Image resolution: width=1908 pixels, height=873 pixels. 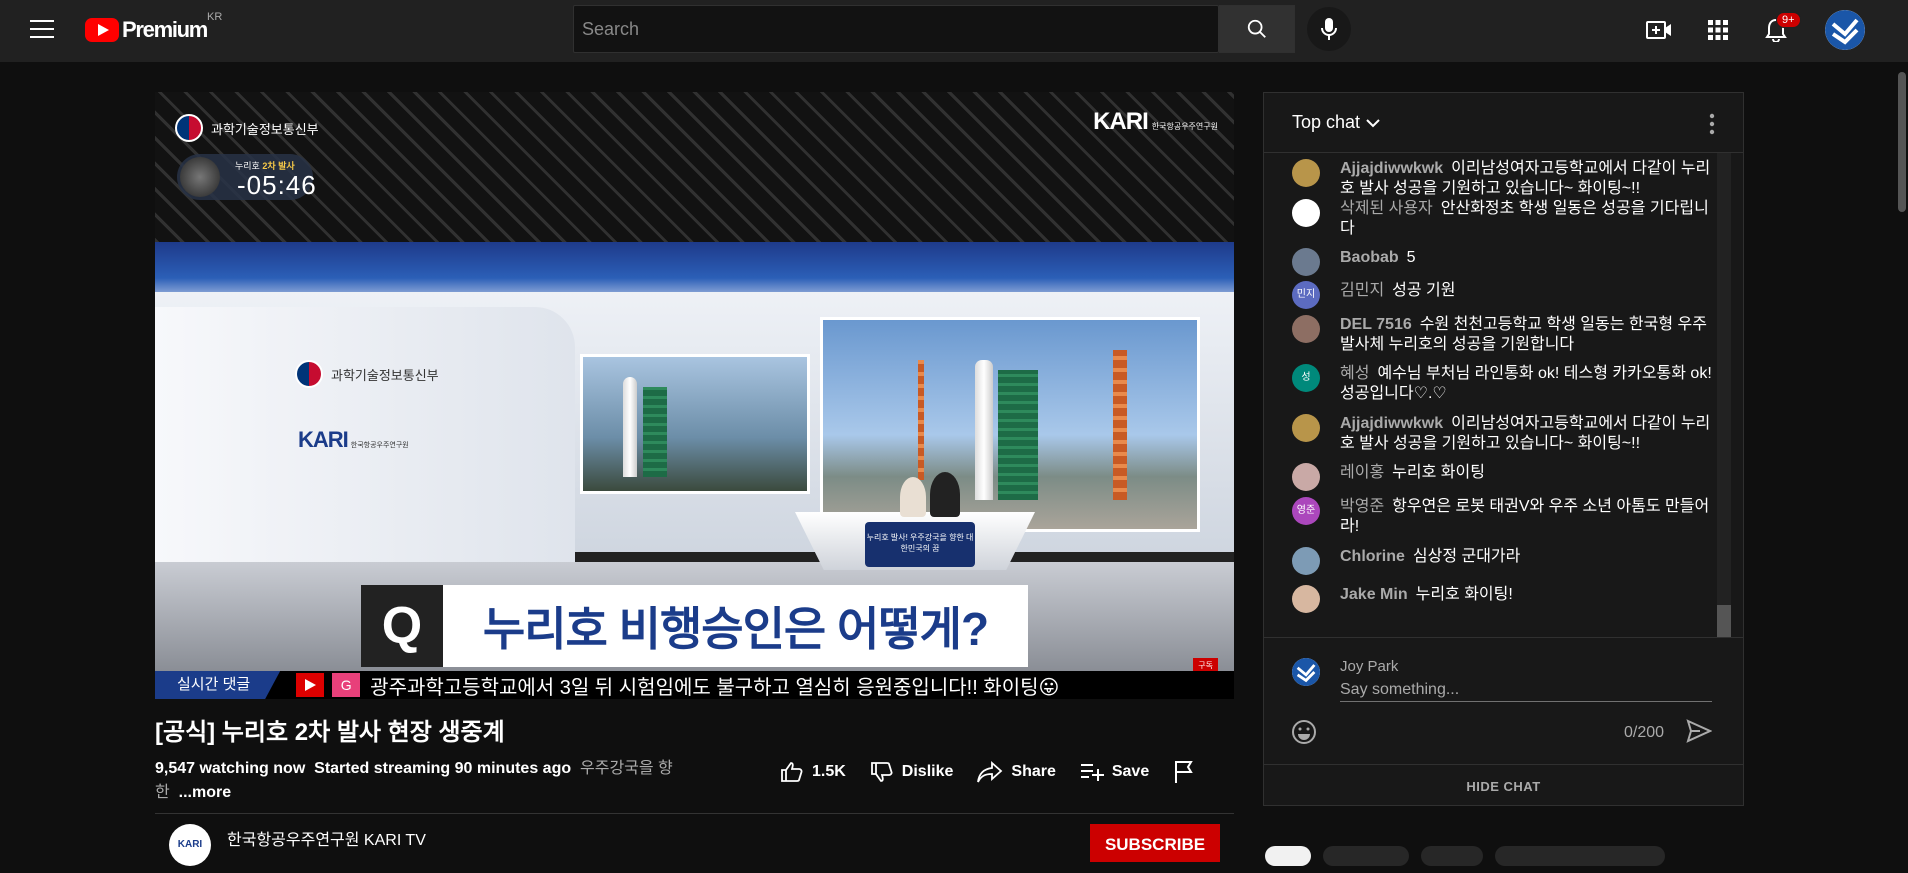 What do you see at coordinates (990, 772) in the screenshot?
I see `share-icon` at bounding box center [990, 772].